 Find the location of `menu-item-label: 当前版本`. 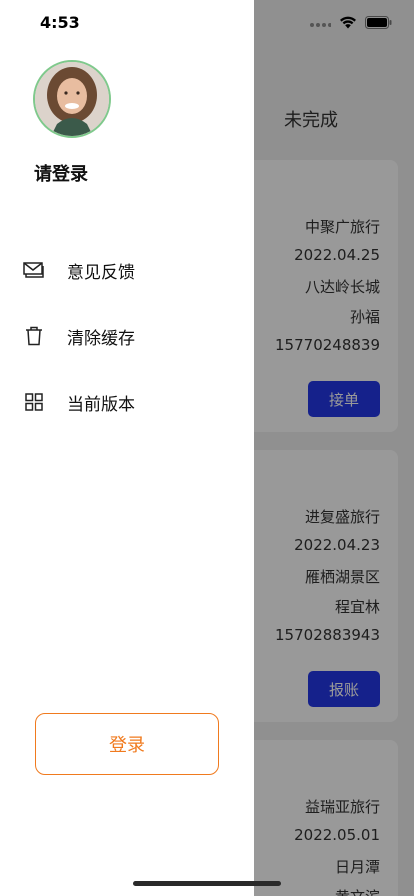

menu-item-label: 当前版本 is located at coordinates (101, 404).